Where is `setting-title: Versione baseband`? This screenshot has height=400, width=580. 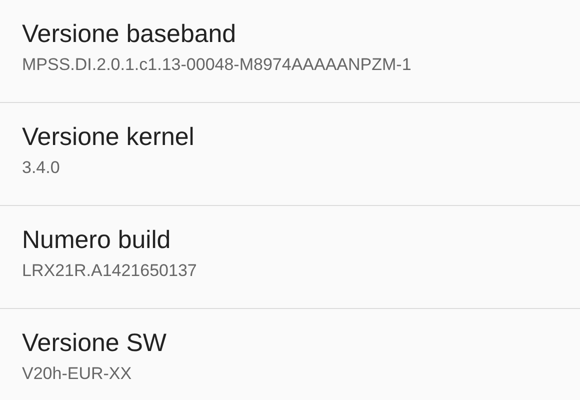 setting-title: Versione baseband is located at coordinates (129, 34).